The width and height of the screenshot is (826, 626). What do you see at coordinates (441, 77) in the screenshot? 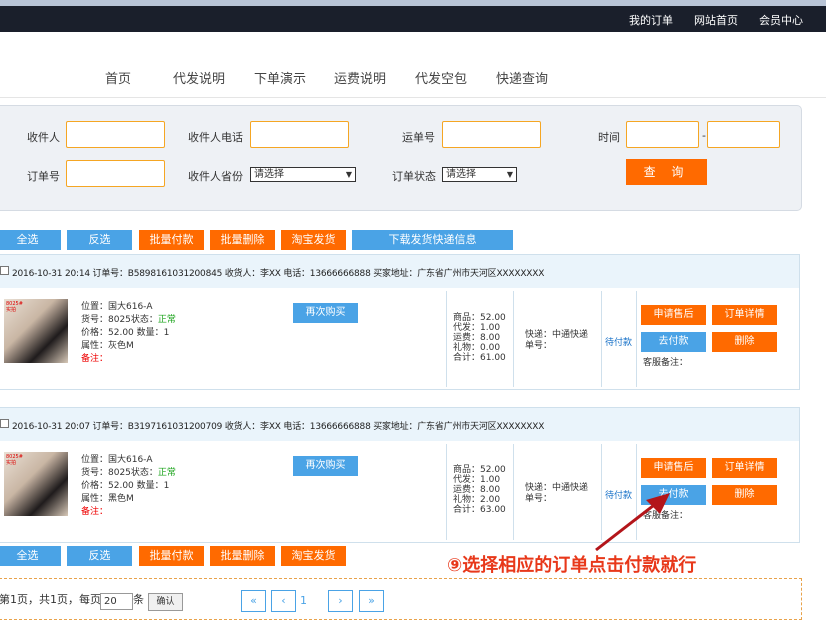
I see `nav-empty-parcel: 代发空包` at bounding box center [441, 77].